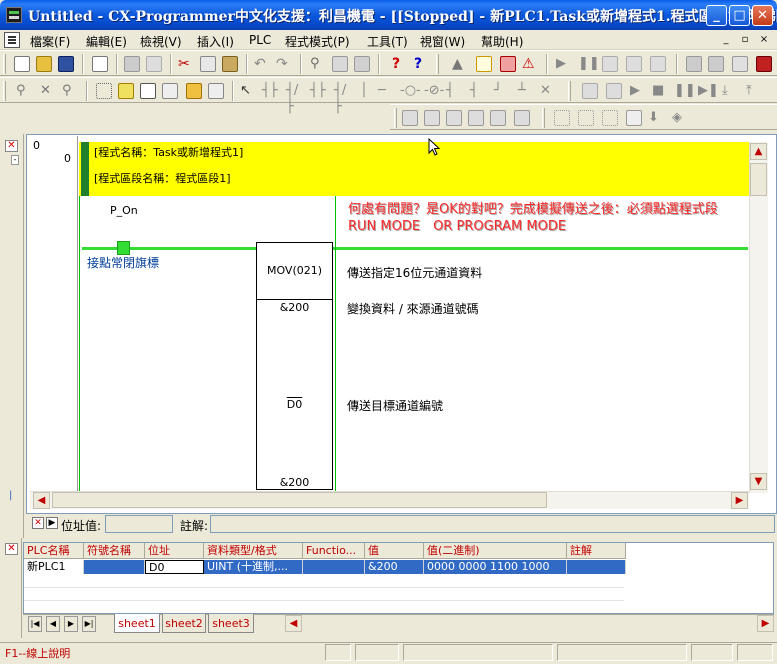 The image size is (777, 664). What do you see at coordinates (498, 118) in the screenshot?
I see `view-memory-icon` at bounding box center [498, 118].